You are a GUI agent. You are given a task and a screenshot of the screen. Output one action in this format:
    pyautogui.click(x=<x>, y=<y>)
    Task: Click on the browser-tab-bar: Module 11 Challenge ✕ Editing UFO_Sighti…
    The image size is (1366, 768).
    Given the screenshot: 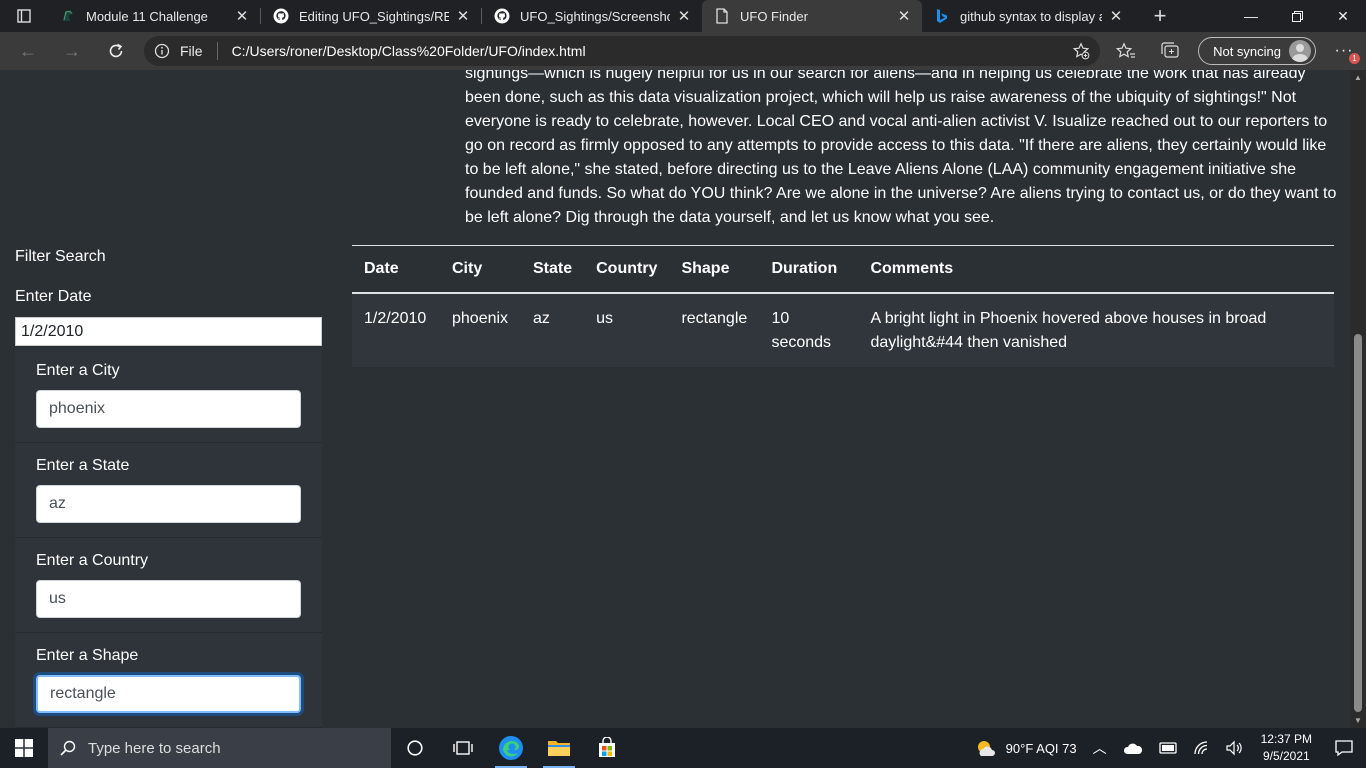 What is the action you would take?
    pyautogui.click(x=683, y=16)
    